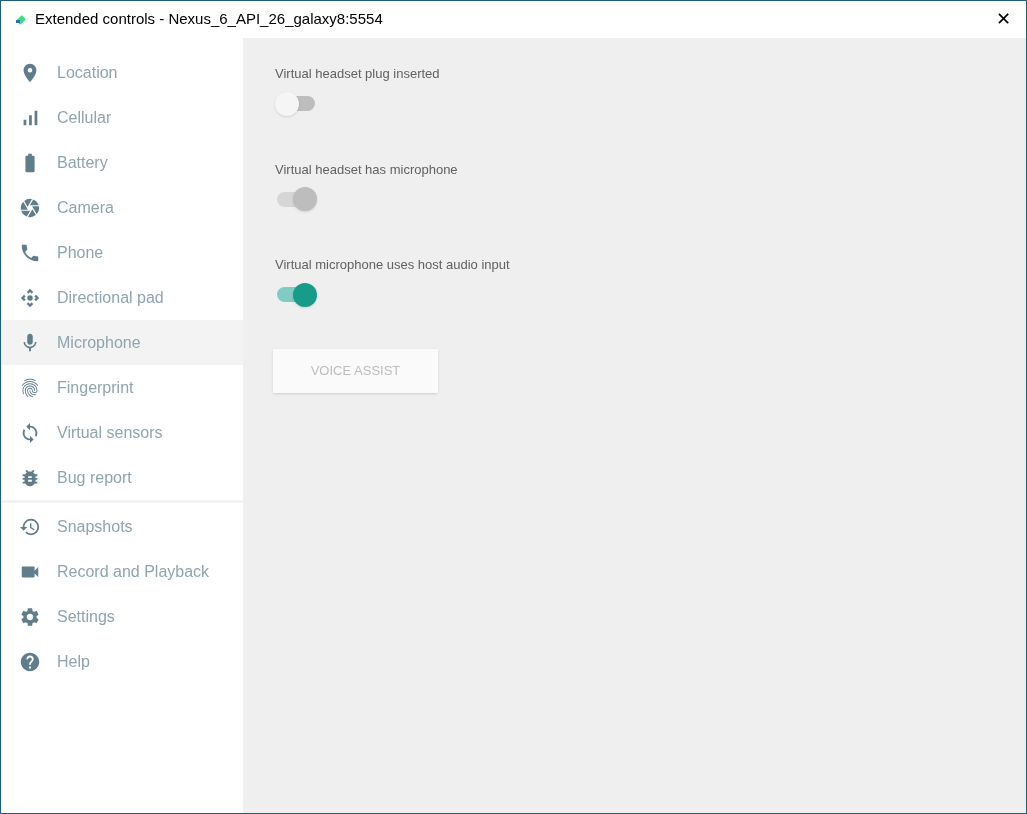 The width and height of the screenshot is (1027, 814). I want to click on window-title: Extended controls - Nexus_6_API_26_galaxy8:5554, so click(209, 19).